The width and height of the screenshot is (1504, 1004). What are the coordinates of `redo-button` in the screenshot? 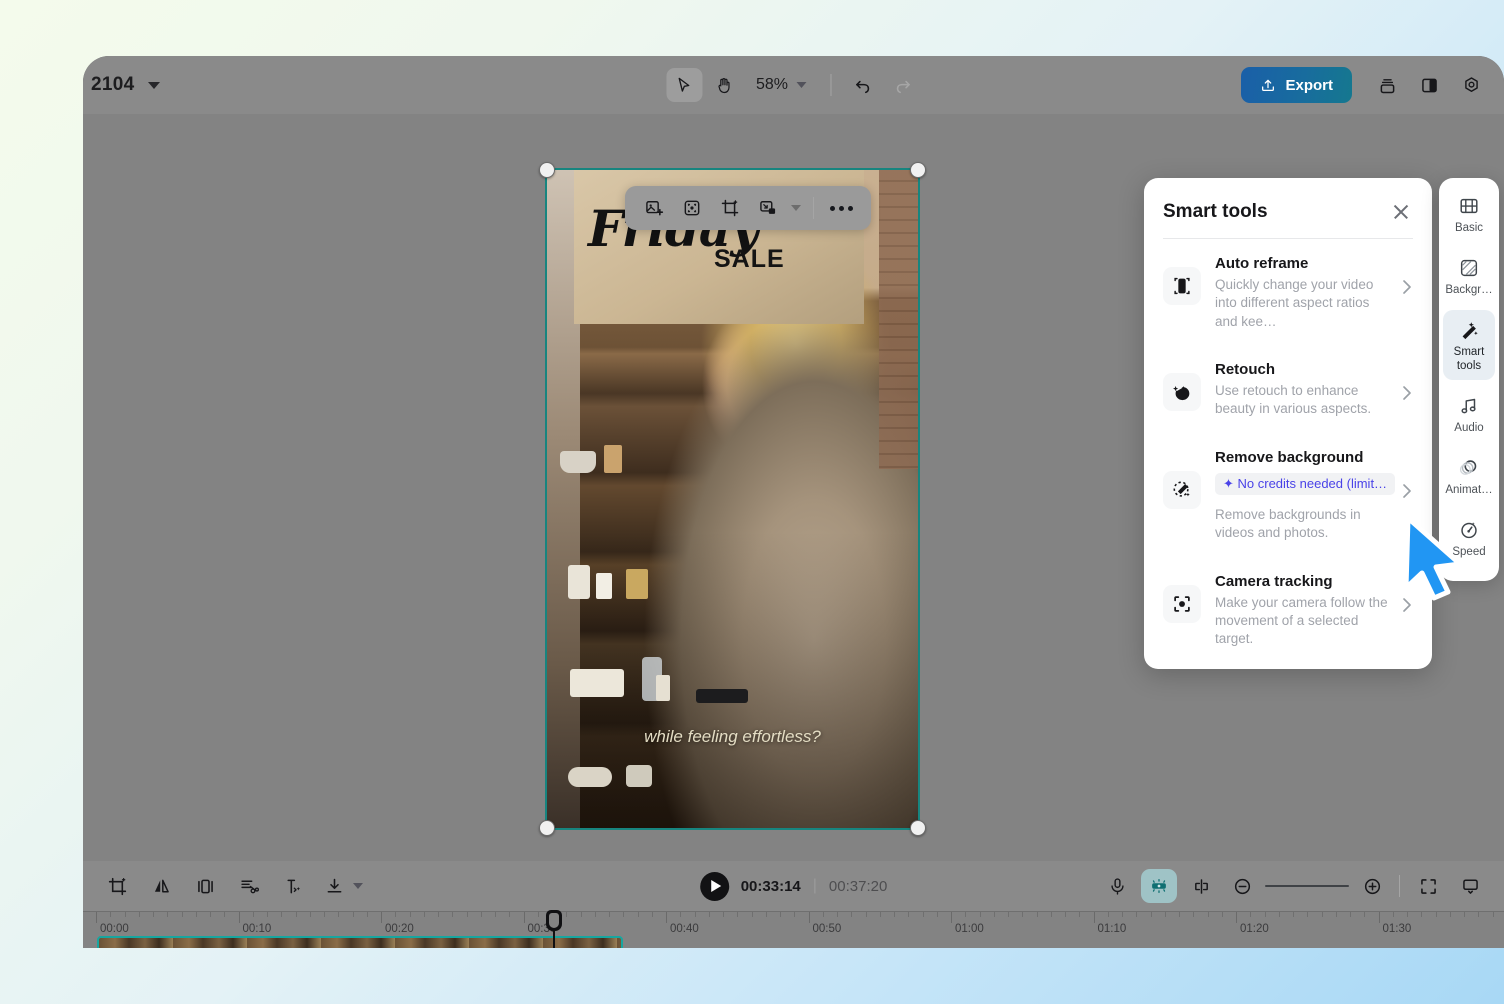 It's located at (903, 85).